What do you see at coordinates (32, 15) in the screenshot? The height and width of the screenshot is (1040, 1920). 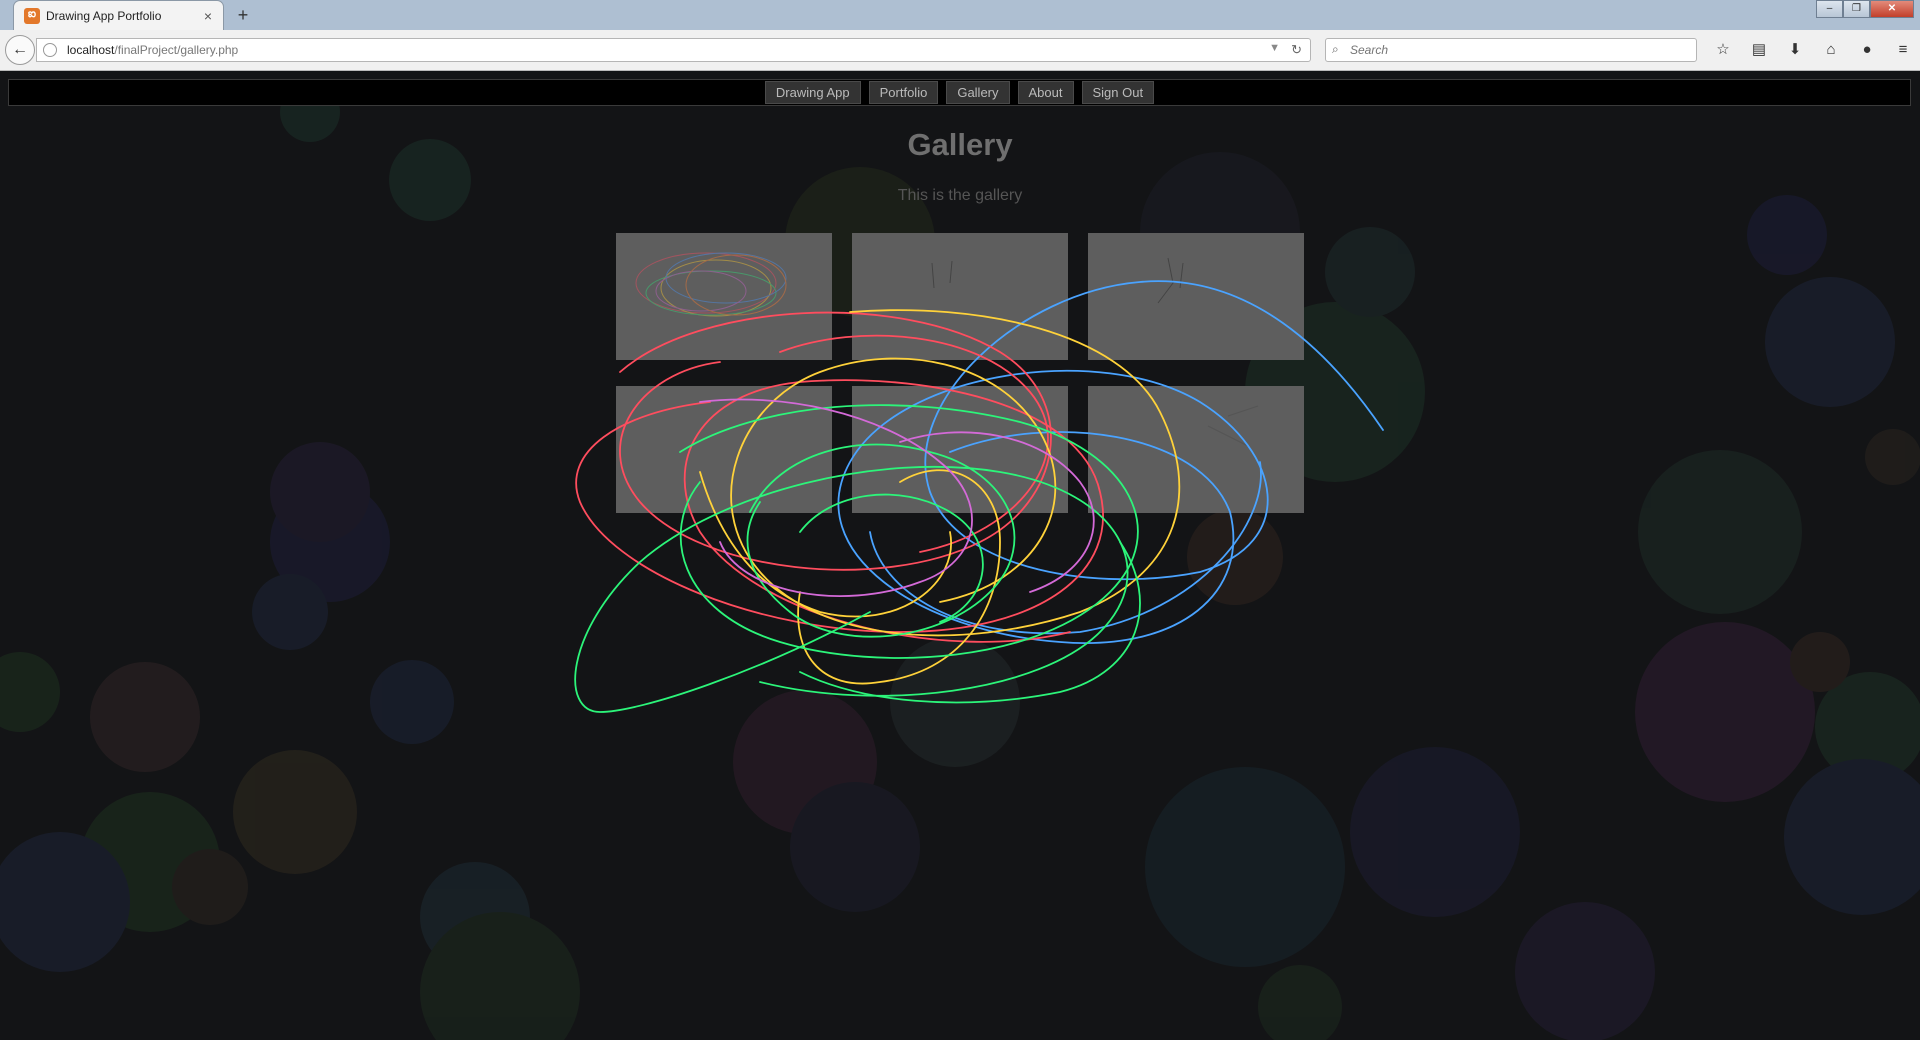 I see `xampp-icon: ఐ` at bounding box center [32, 15].